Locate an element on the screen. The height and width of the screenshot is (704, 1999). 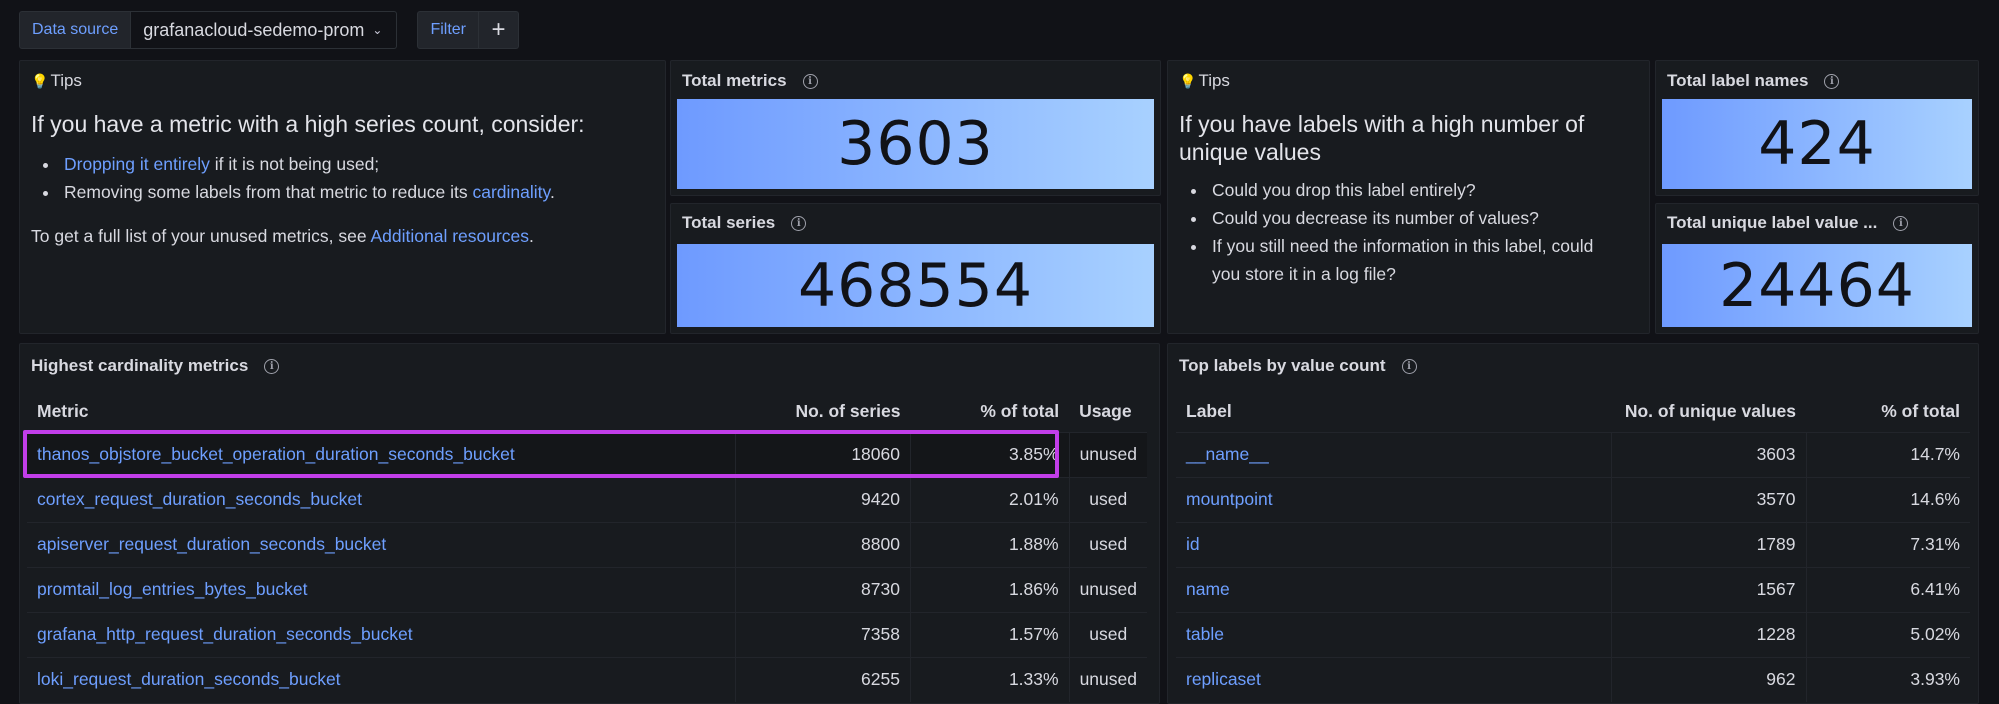
total-series-title: Total series i is located at coordinates (744, 223).